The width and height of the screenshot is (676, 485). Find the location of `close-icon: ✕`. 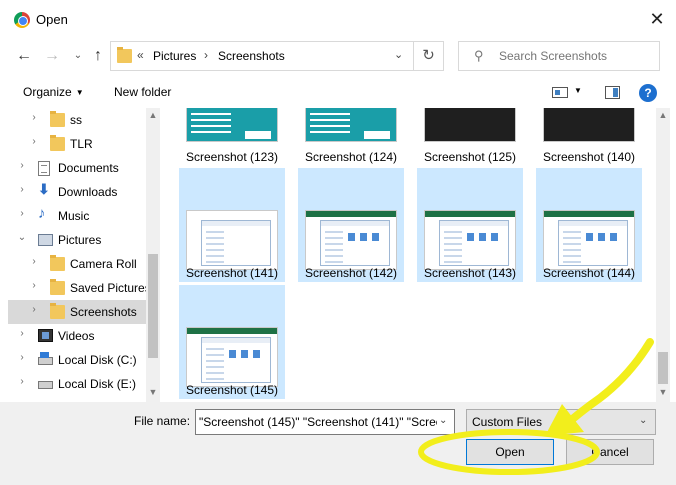

close-icon: ✕ is located at coordinates (657, 19).